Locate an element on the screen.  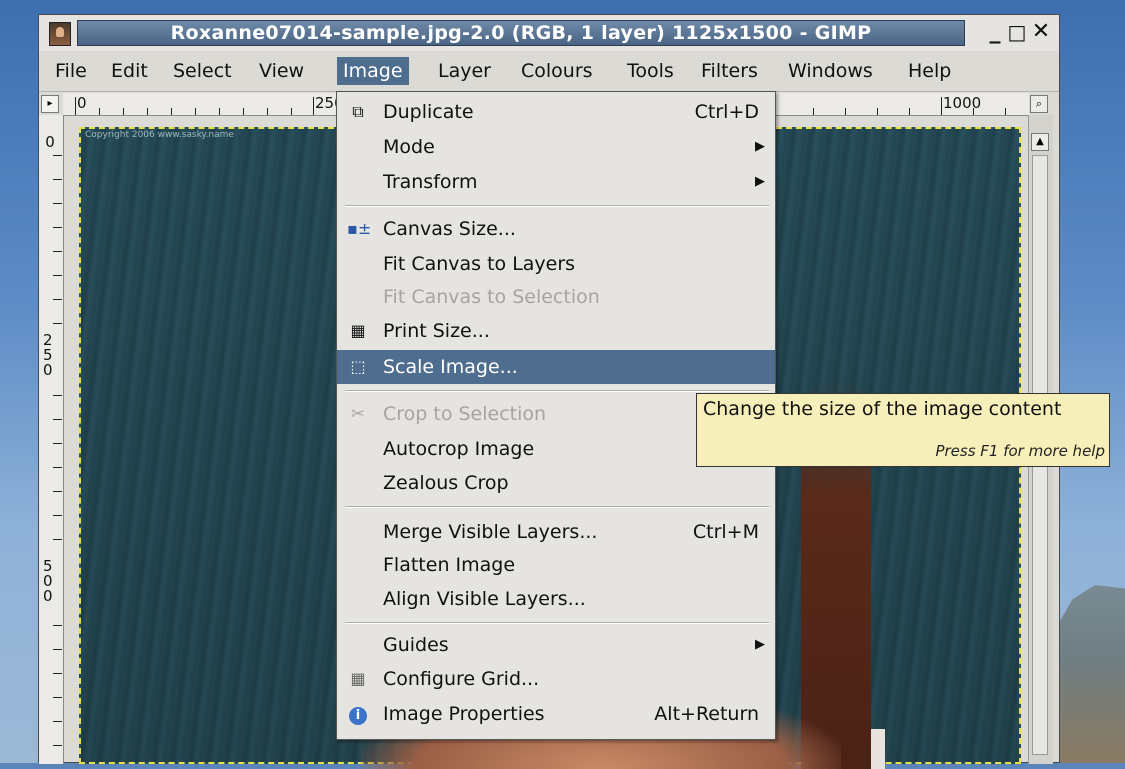
ruler-label-1000: 1000 is located at coordinates (962, 103).